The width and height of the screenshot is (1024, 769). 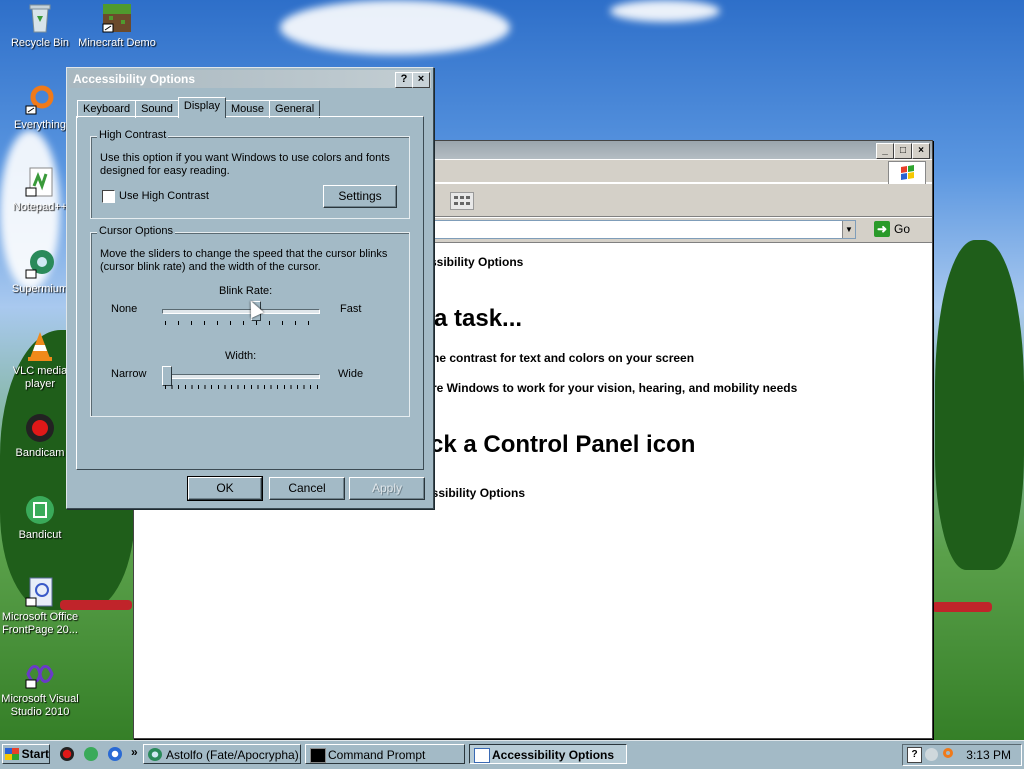 I want to click on taskbar-item-command-prompt: Command Prompt, so click(x=385, y=754).